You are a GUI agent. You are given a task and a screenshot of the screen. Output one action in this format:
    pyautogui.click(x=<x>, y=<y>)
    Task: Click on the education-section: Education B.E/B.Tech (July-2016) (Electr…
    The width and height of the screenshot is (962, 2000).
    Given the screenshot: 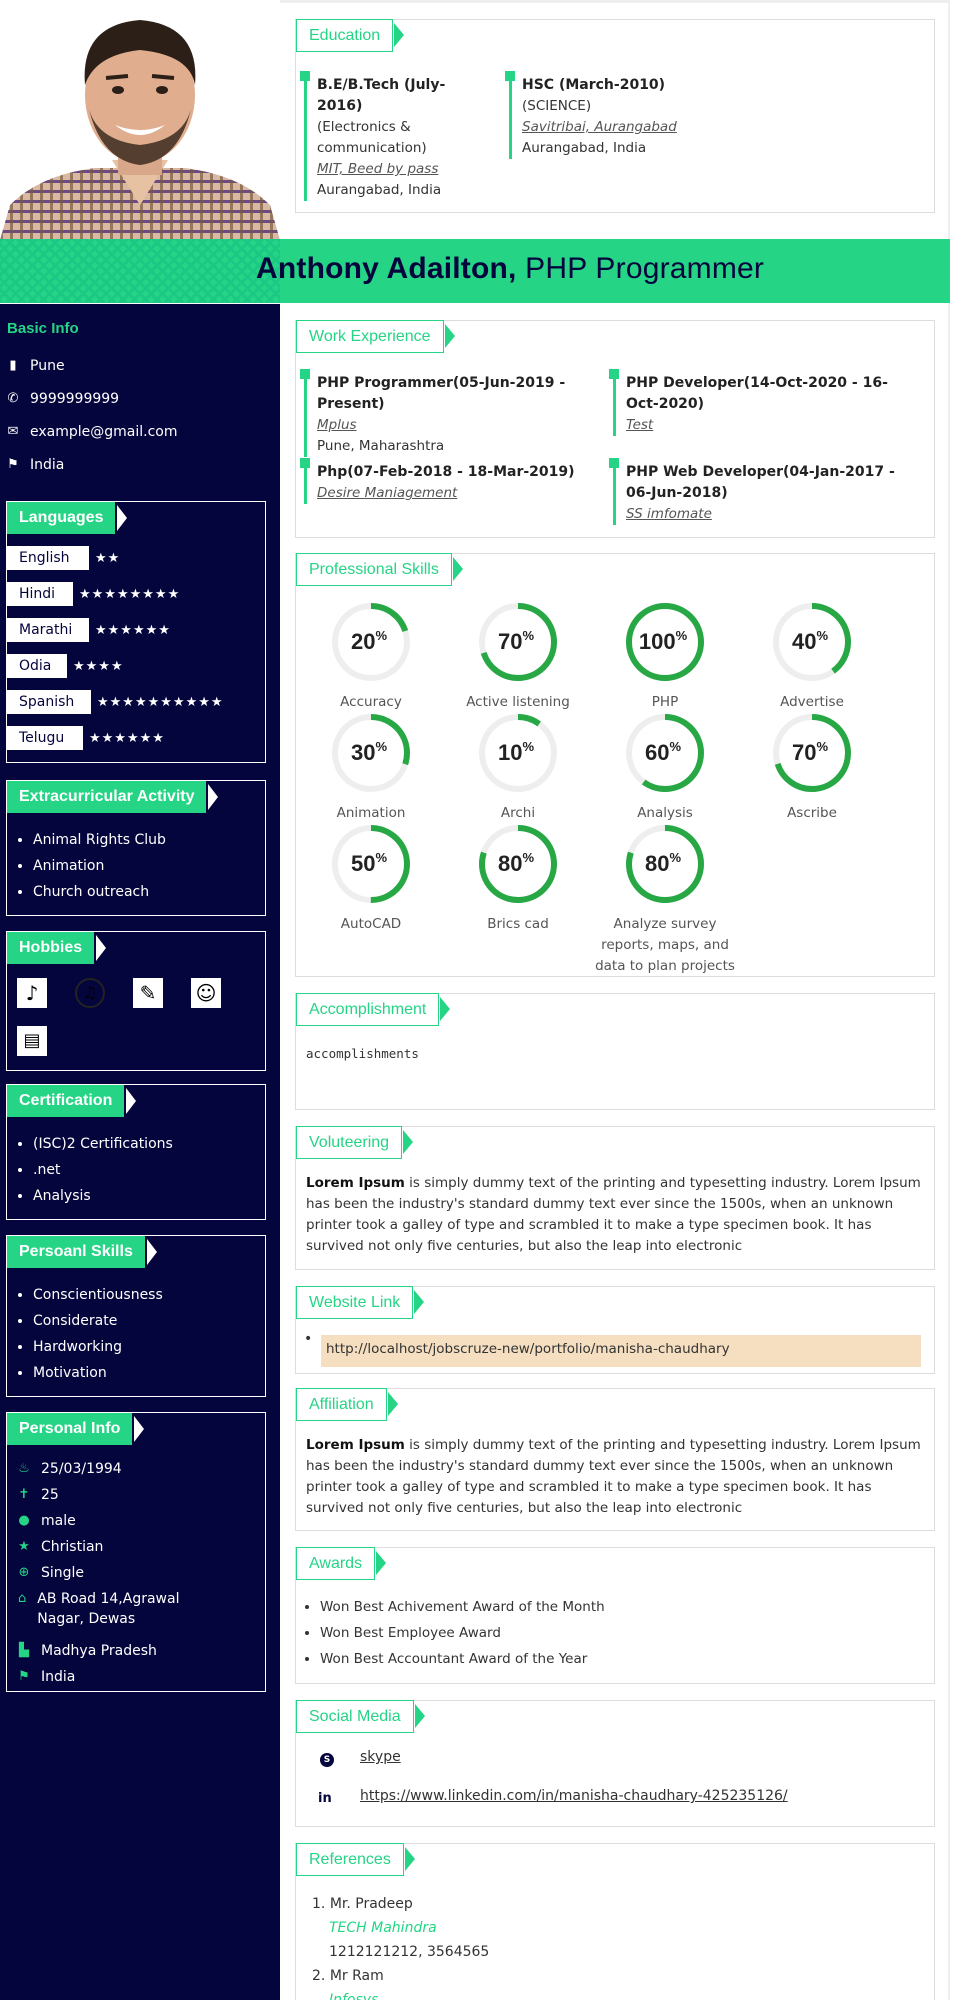 What is the action you would take?
    pyautogui.click(x=615, y=116)
    